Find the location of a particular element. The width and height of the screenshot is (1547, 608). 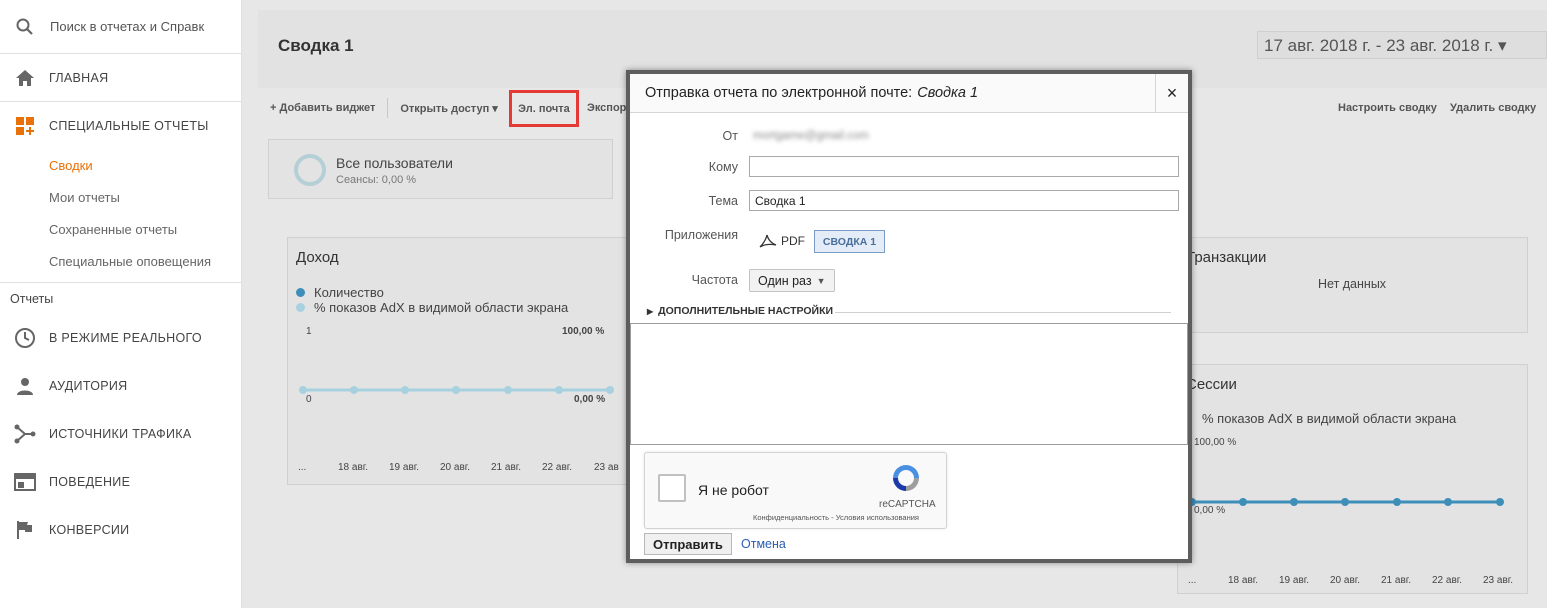

dialog-title: Отправка отчета по электронной почте: is located at coordinates (779, 93).